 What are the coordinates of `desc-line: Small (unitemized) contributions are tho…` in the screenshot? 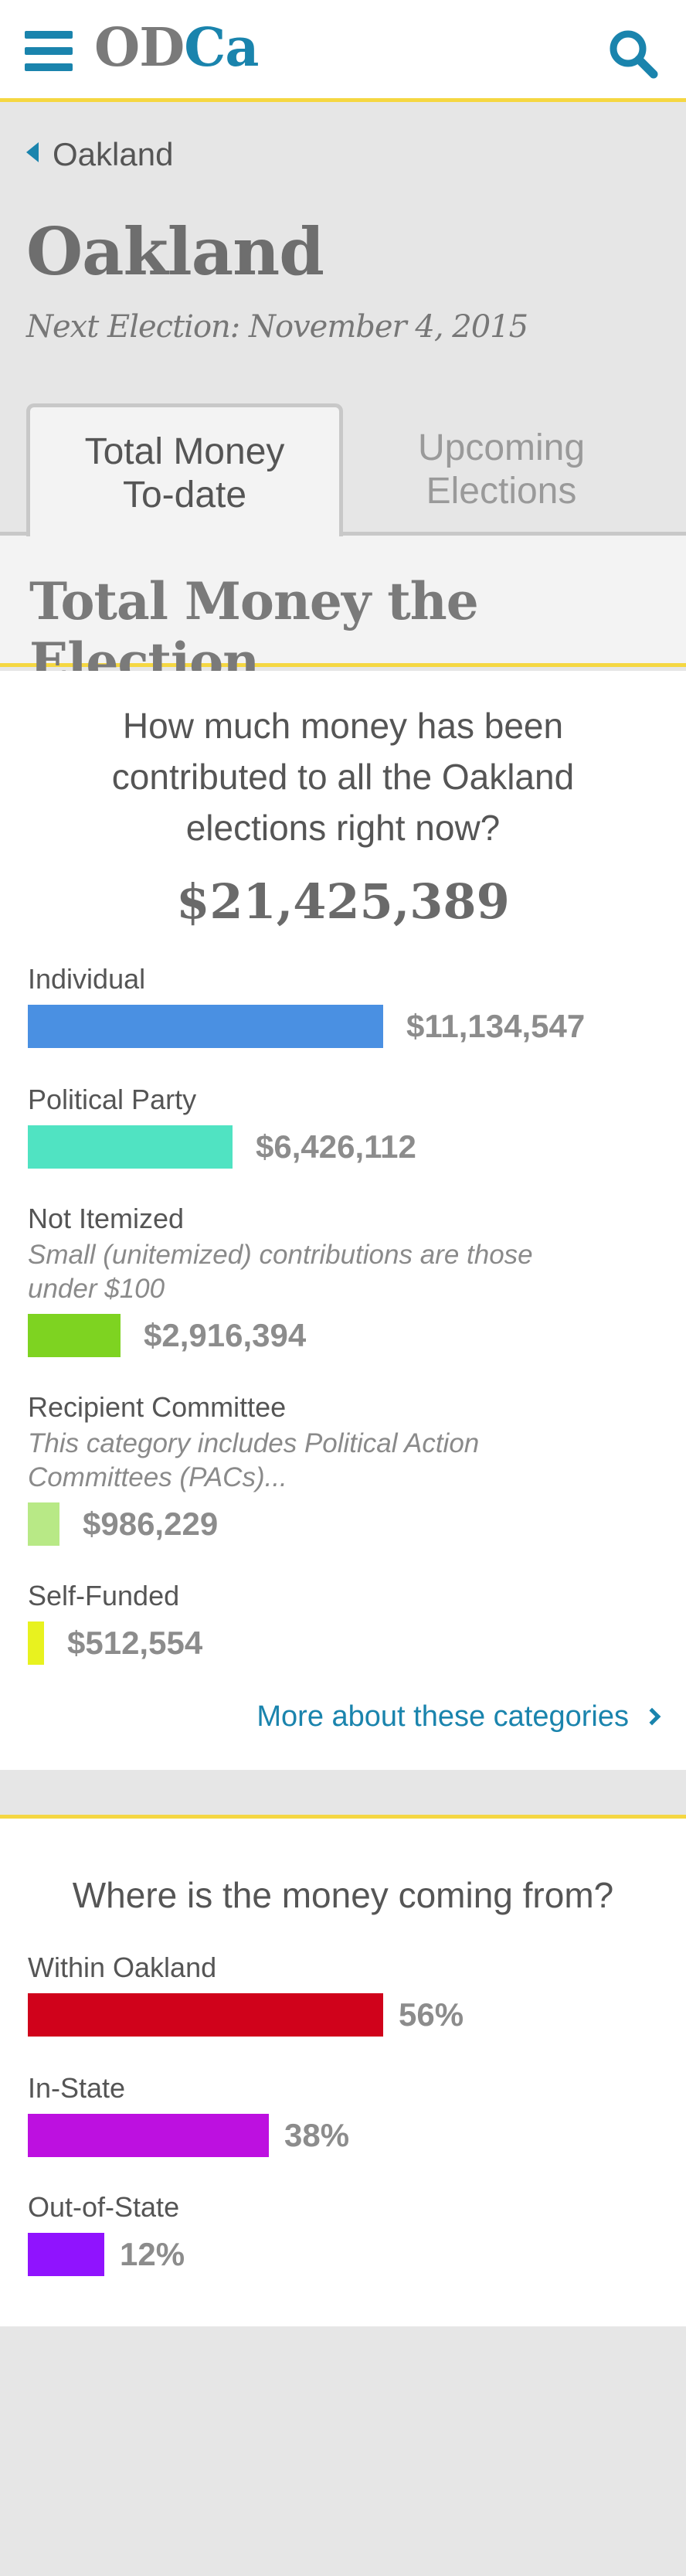 It's located at (280, 1255).